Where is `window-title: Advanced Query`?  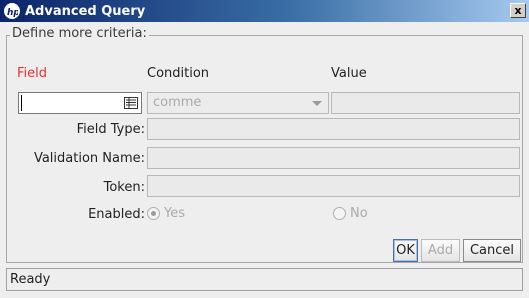 window-title: Advanced Query is located at coordinates (85, 11).